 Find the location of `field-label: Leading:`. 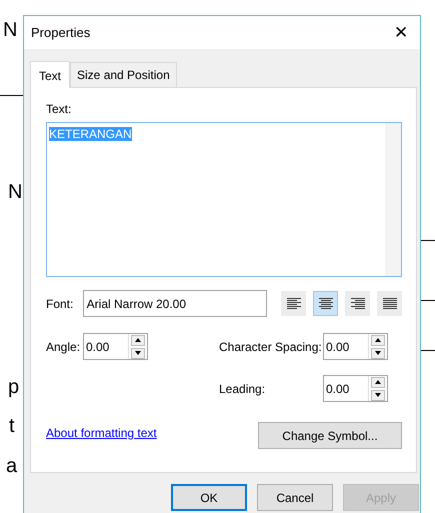

field-label: Leading: is located at coordinates (242, 389).